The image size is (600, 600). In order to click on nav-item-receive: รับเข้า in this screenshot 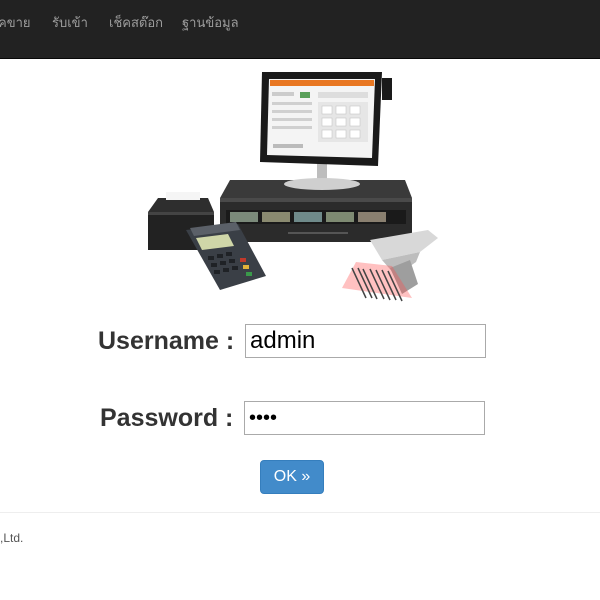, I will do `click(70, 22)`.